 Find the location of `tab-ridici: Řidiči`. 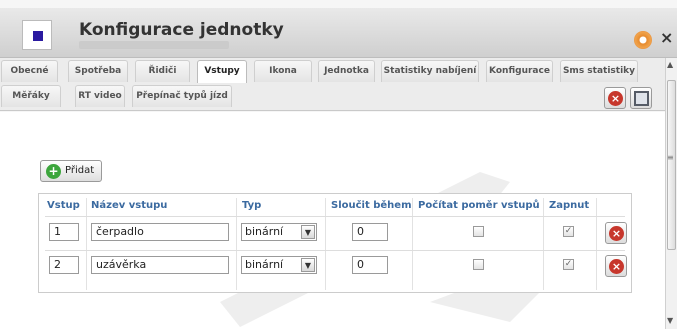

tab-ridici: Řidiči is located at coordinates (162, 71).